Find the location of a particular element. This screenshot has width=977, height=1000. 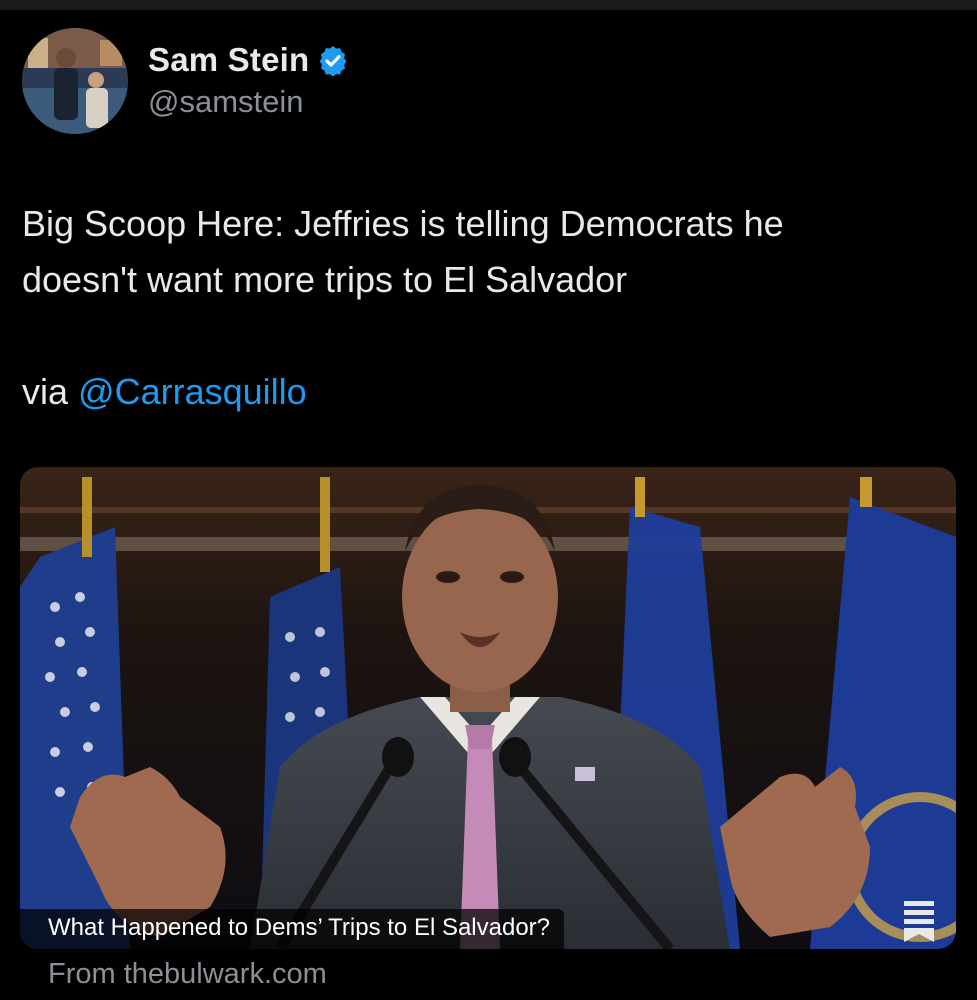

profile-photo-icon is located at coordinates (75, 81).